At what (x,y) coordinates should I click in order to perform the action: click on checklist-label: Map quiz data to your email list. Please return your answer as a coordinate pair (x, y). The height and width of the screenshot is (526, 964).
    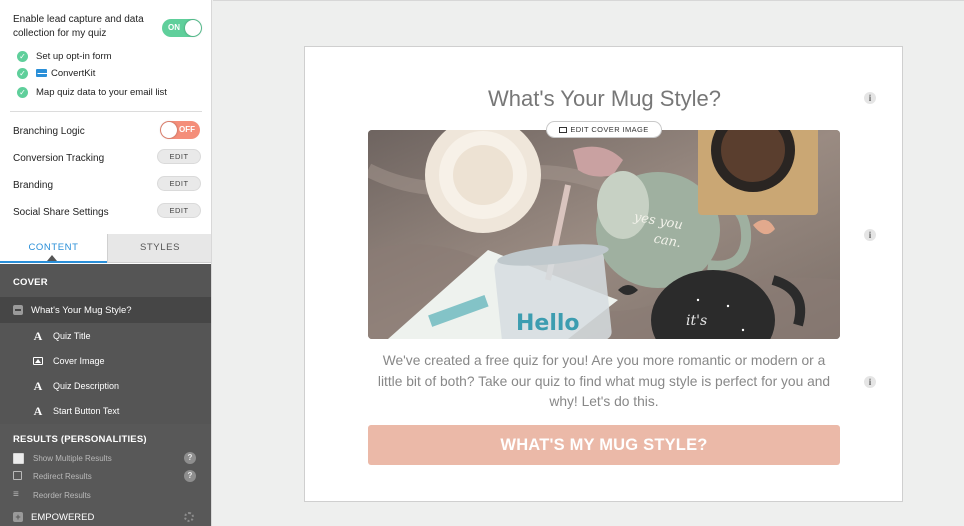
    Looking at the image, I should click on (101, 92).